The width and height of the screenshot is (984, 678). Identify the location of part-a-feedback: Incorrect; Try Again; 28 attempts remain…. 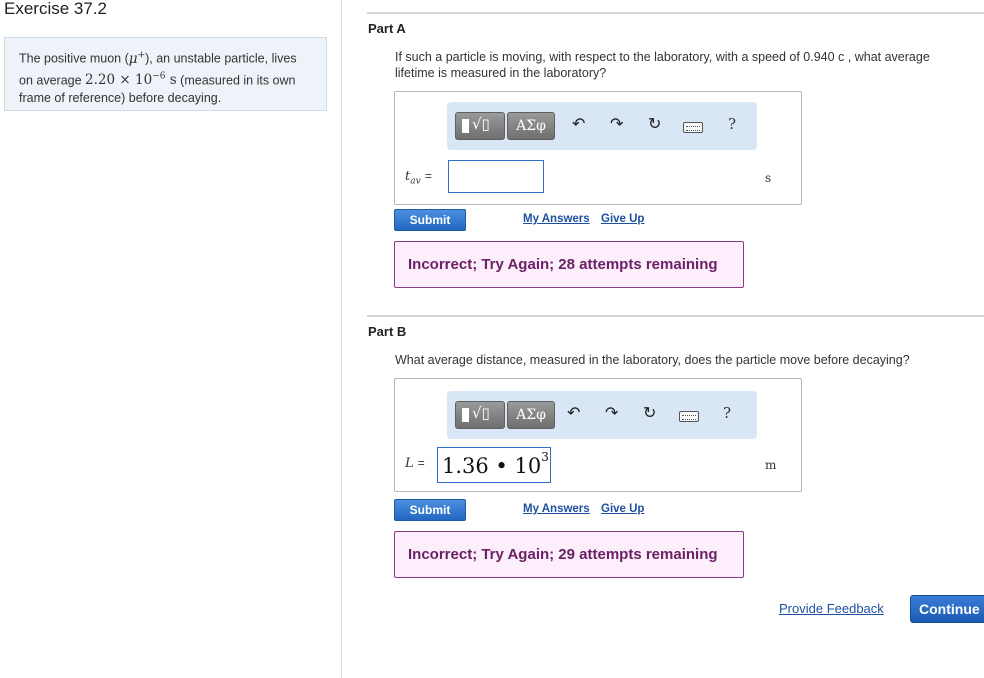
(569, 264).